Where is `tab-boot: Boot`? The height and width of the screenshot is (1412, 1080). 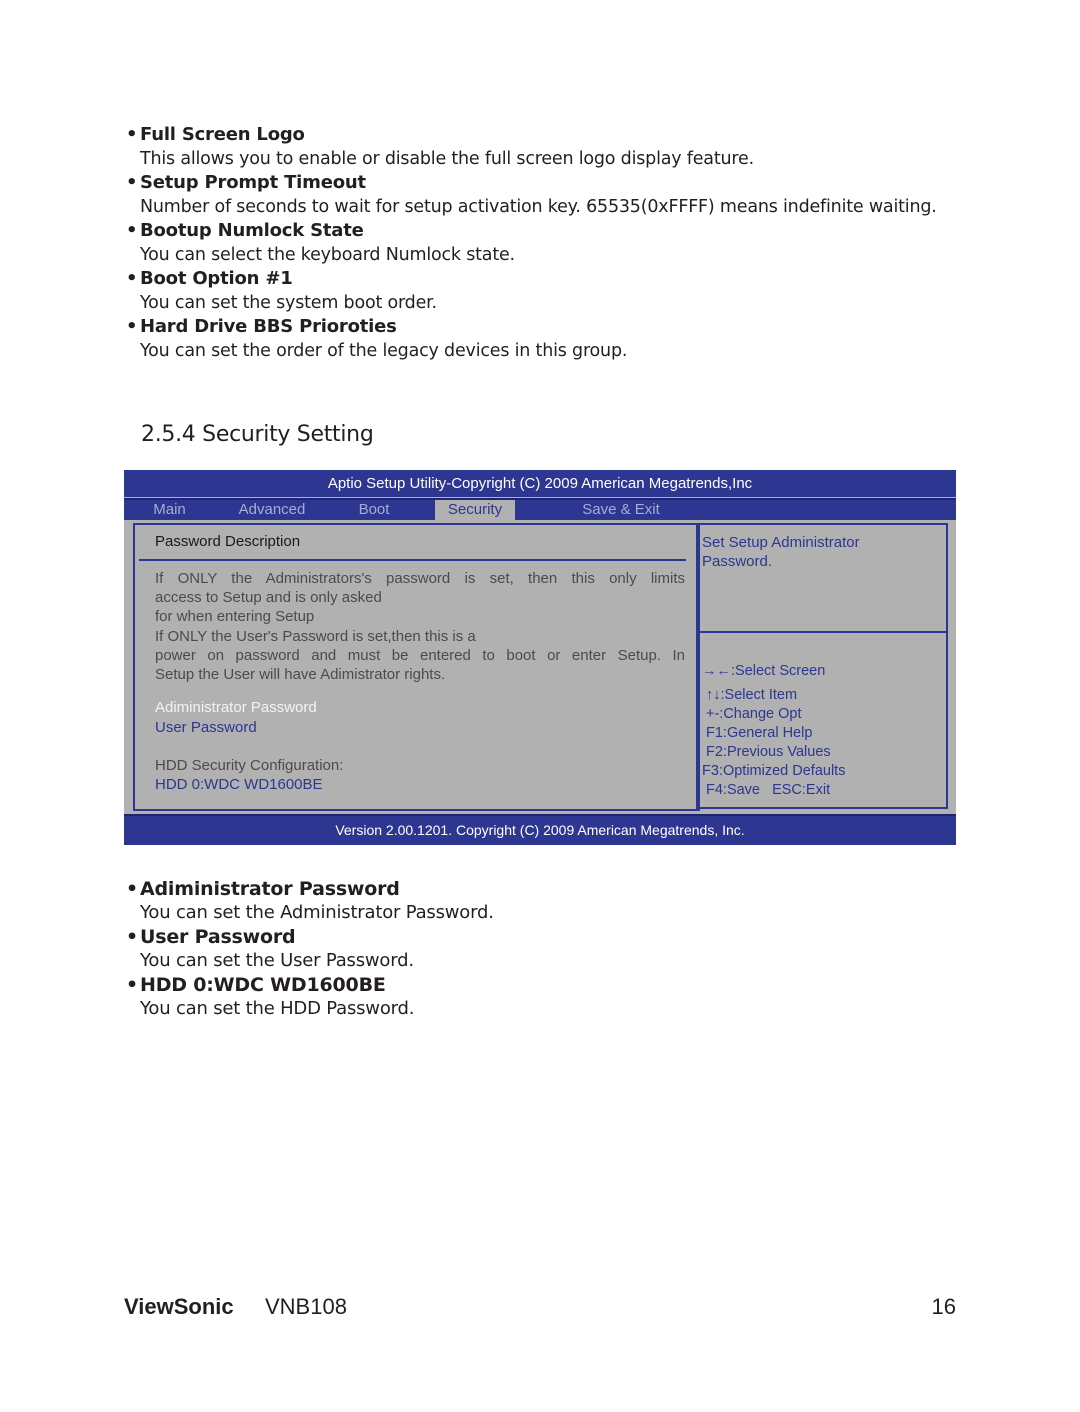 tab-boot: Boot is located at coordinates (374, 510).